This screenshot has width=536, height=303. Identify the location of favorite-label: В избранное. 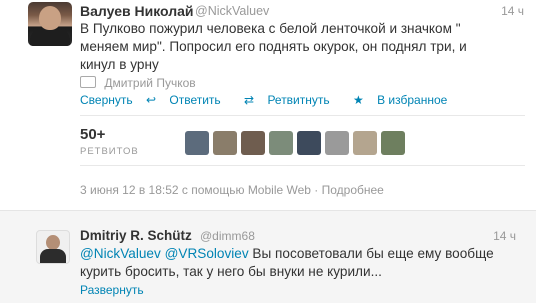
(412, 100).